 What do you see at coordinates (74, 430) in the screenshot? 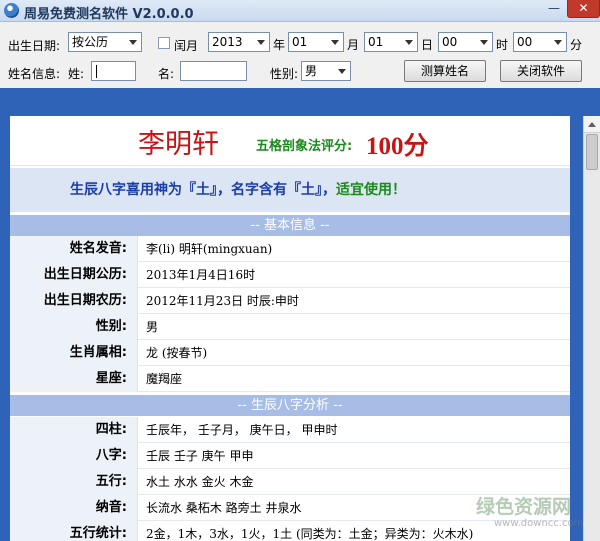
I see `row-label: 四柱:` at bounding box center [74, 430].